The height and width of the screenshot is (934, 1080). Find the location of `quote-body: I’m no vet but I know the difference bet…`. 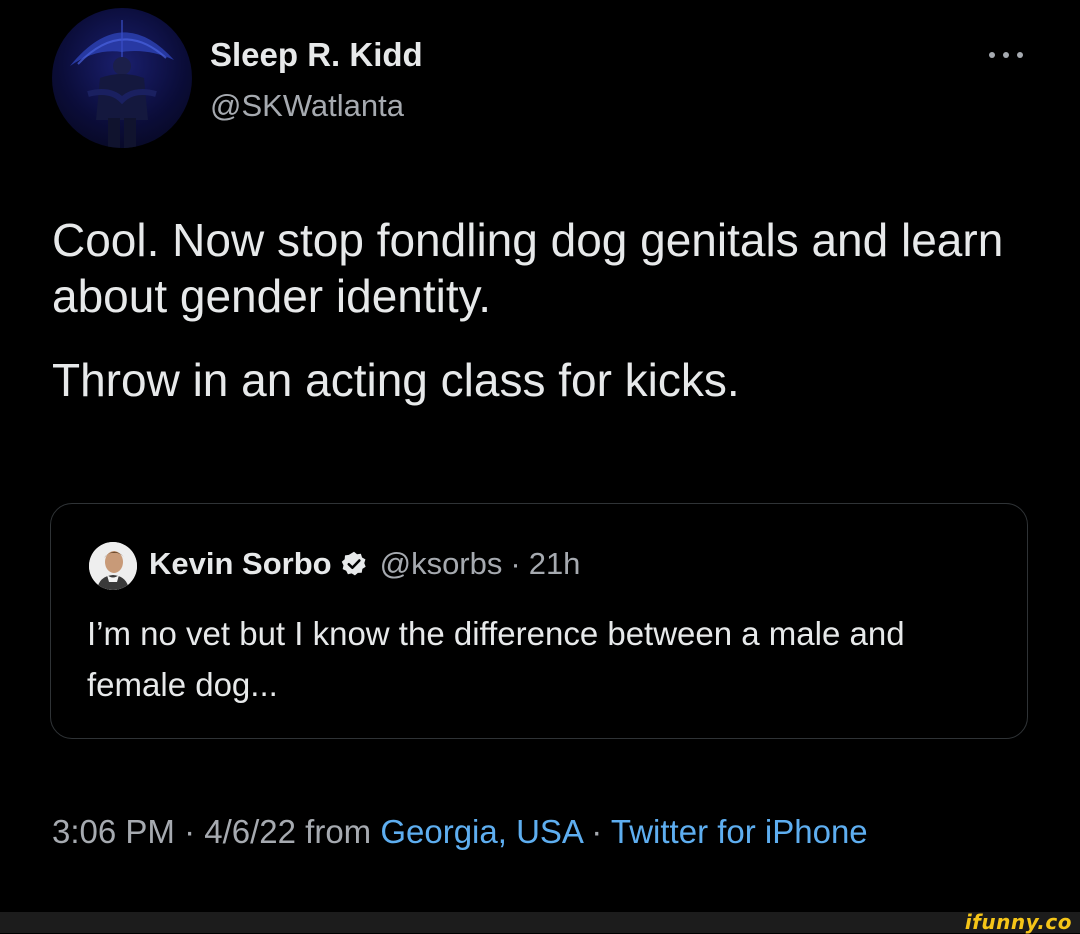

quote-body: I’m no vet but I know the difference bet… is located at coordinates (496, 659).